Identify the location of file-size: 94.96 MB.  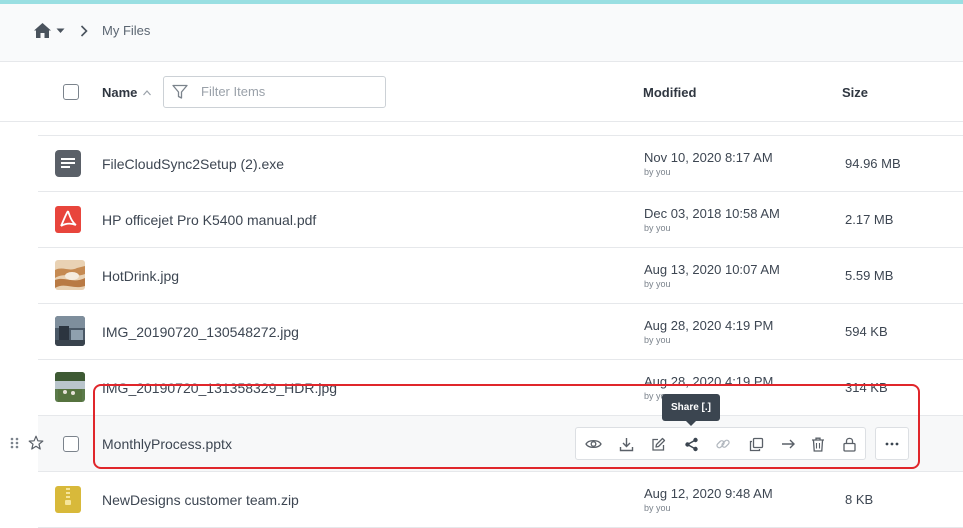
(873, 163).